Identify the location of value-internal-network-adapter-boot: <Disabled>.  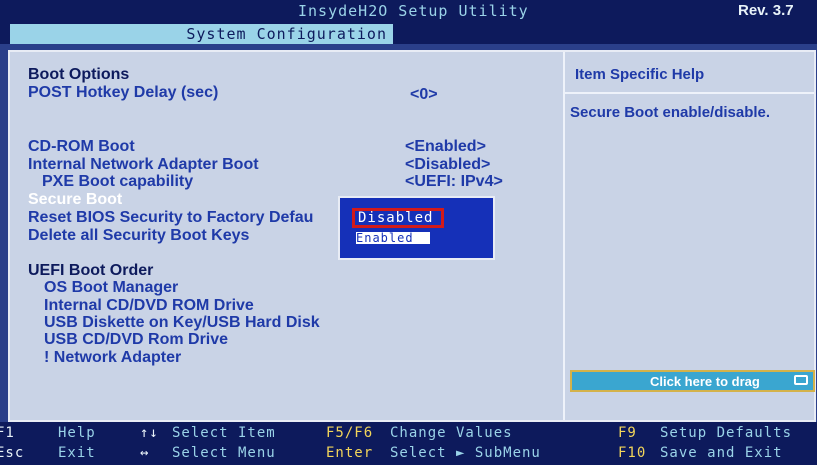
(447, 165).